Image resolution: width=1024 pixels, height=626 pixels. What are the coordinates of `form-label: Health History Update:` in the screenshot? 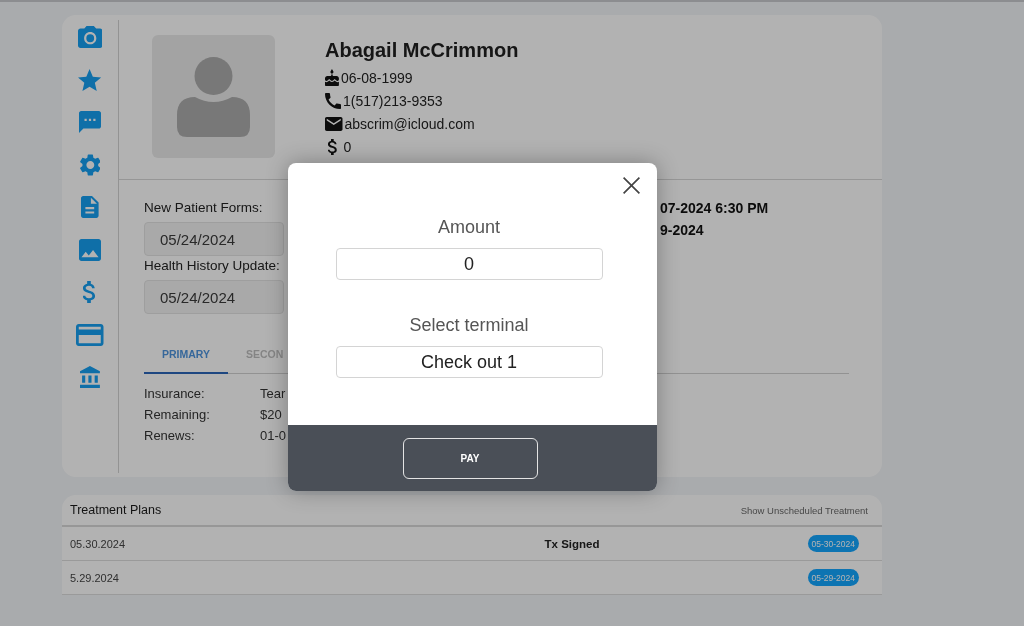 It's located at (212, 266).